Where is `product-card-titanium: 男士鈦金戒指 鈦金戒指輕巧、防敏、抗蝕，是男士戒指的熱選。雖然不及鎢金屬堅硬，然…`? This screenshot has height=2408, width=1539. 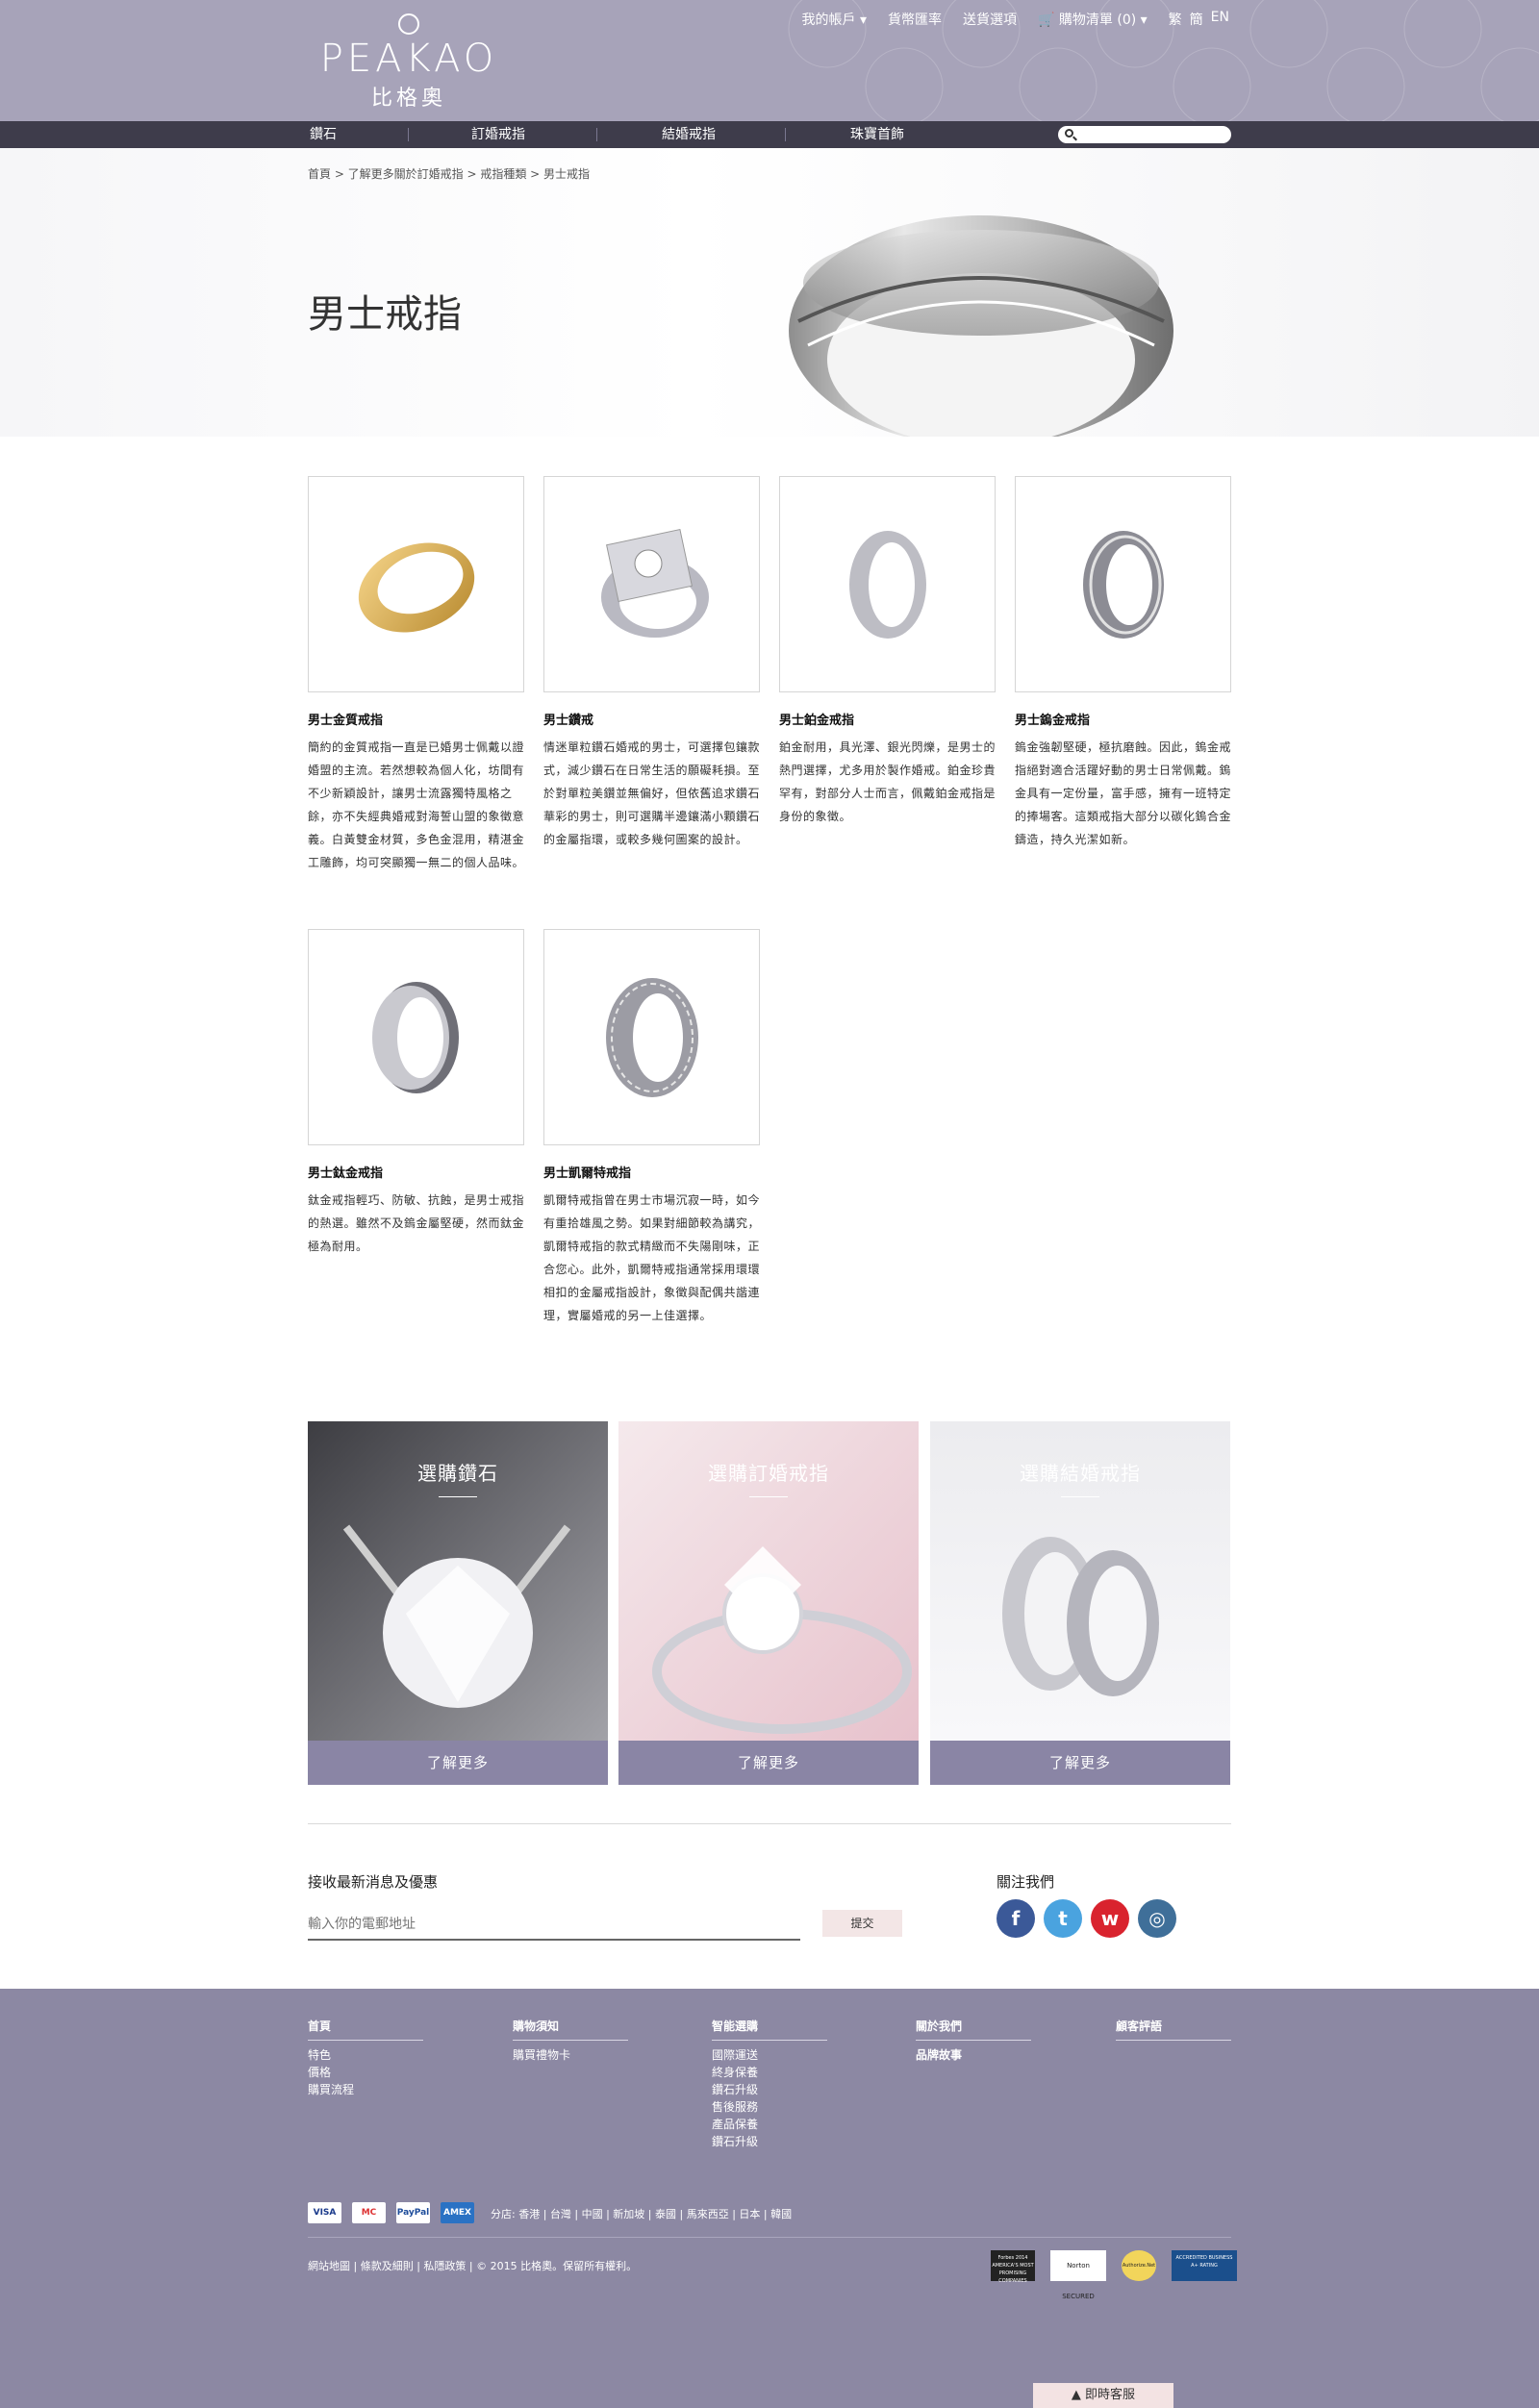
product-card-titanium: 男士鈦金戒指 鈦金戒指輕巧、防敏、抗蝕，是男士戒指的熱選。雖然不及鎢金屬堅硬，然… is located at coordinates (416, 1093).